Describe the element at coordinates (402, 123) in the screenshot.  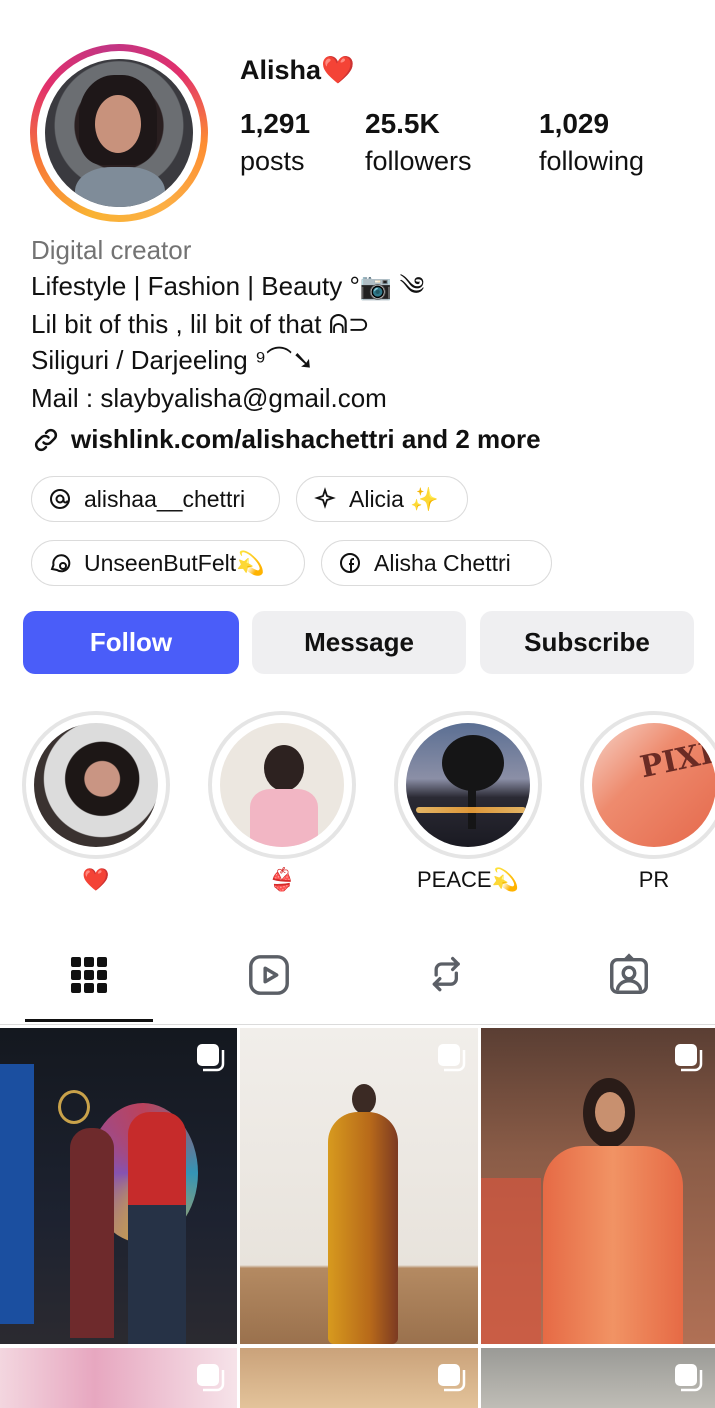
I see `stat-followers-value: 25.5K` at that location.